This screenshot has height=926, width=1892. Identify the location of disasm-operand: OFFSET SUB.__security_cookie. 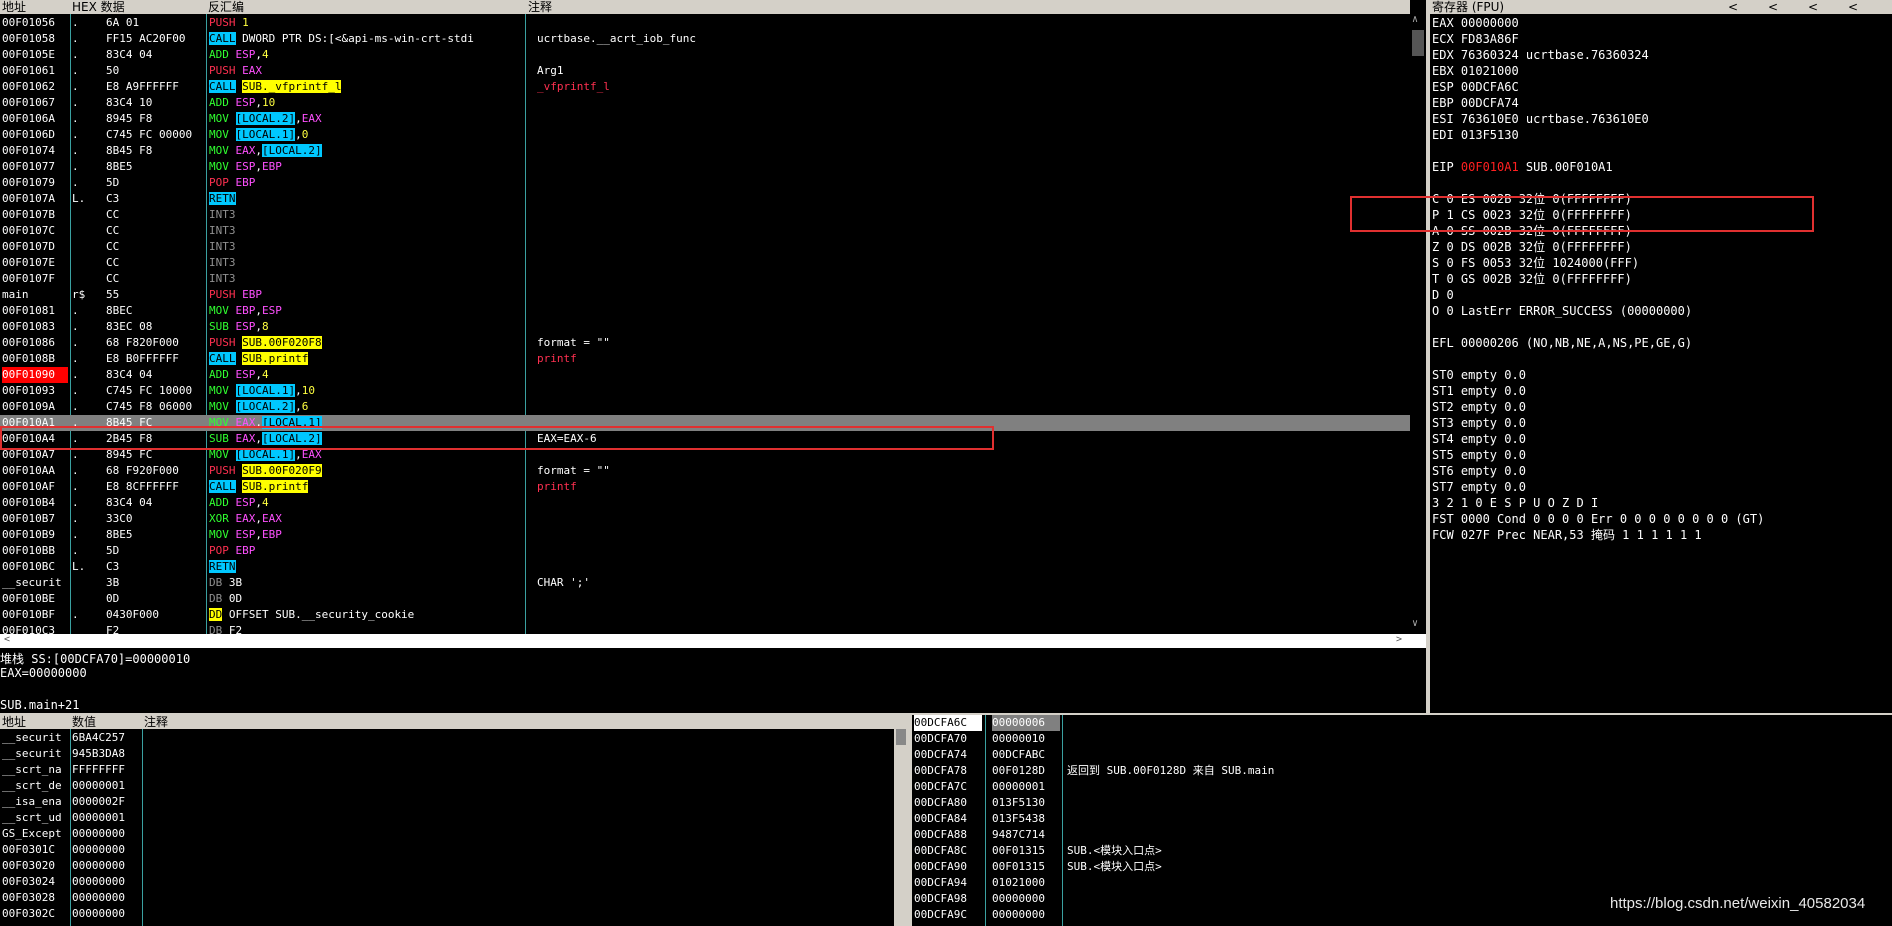
(321, 614).